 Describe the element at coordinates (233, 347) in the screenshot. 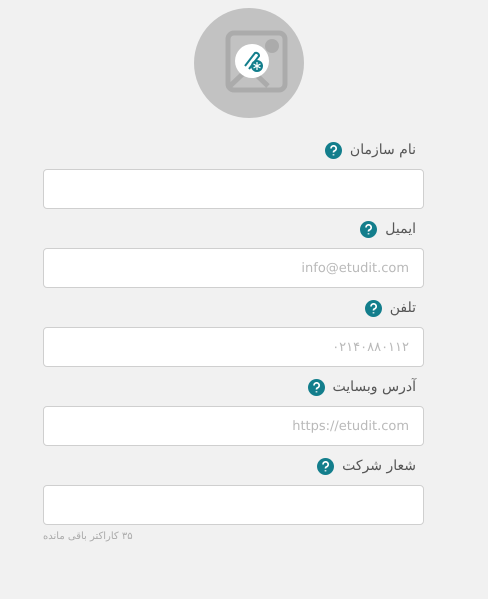

I see `input-field: ۰۲۱۴۰۸۸۰۱۱۲` at that location.